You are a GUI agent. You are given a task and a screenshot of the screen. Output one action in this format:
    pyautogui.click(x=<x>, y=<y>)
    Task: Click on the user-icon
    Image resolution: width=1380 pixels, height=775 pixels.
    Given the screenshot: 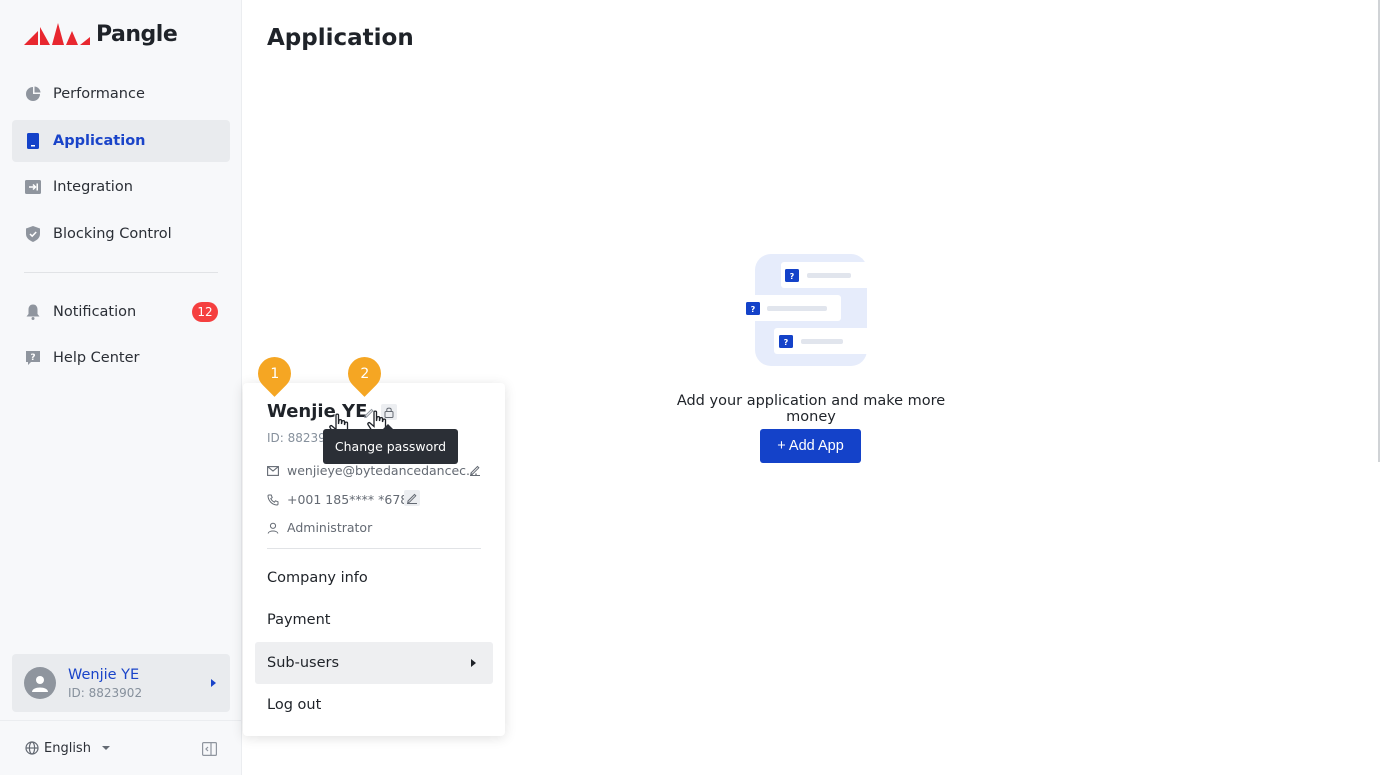 What is the action you would take?
    pyautogui.click(x=40, y=684)
    